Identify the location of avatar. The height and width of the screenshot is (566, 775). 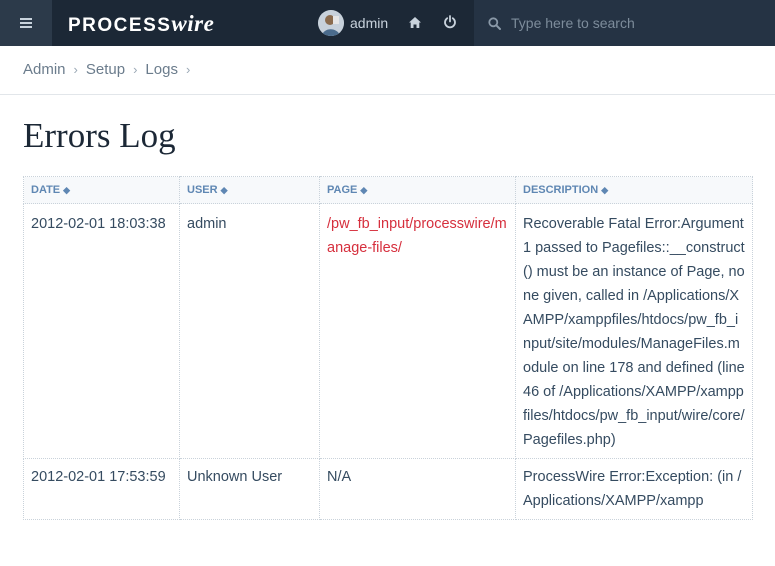
(331, 23).